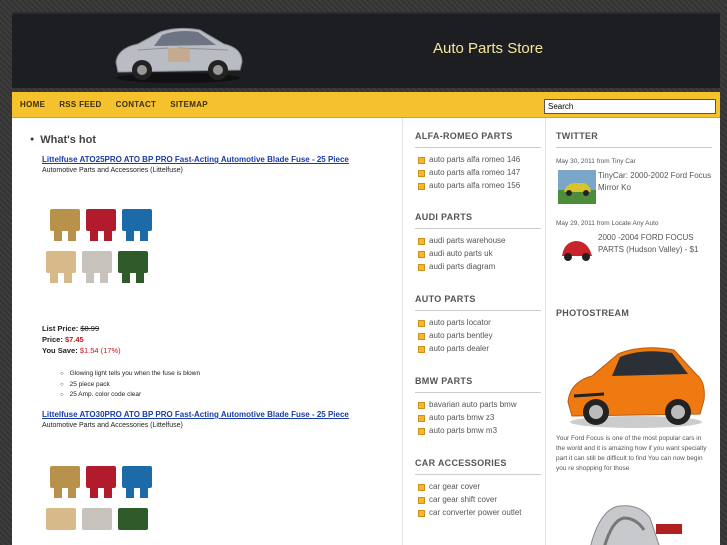 Image resolution: width=727 pixels, height=545 pixels. I want to click on section-title: AUTO PARTS, so click(478, 302).